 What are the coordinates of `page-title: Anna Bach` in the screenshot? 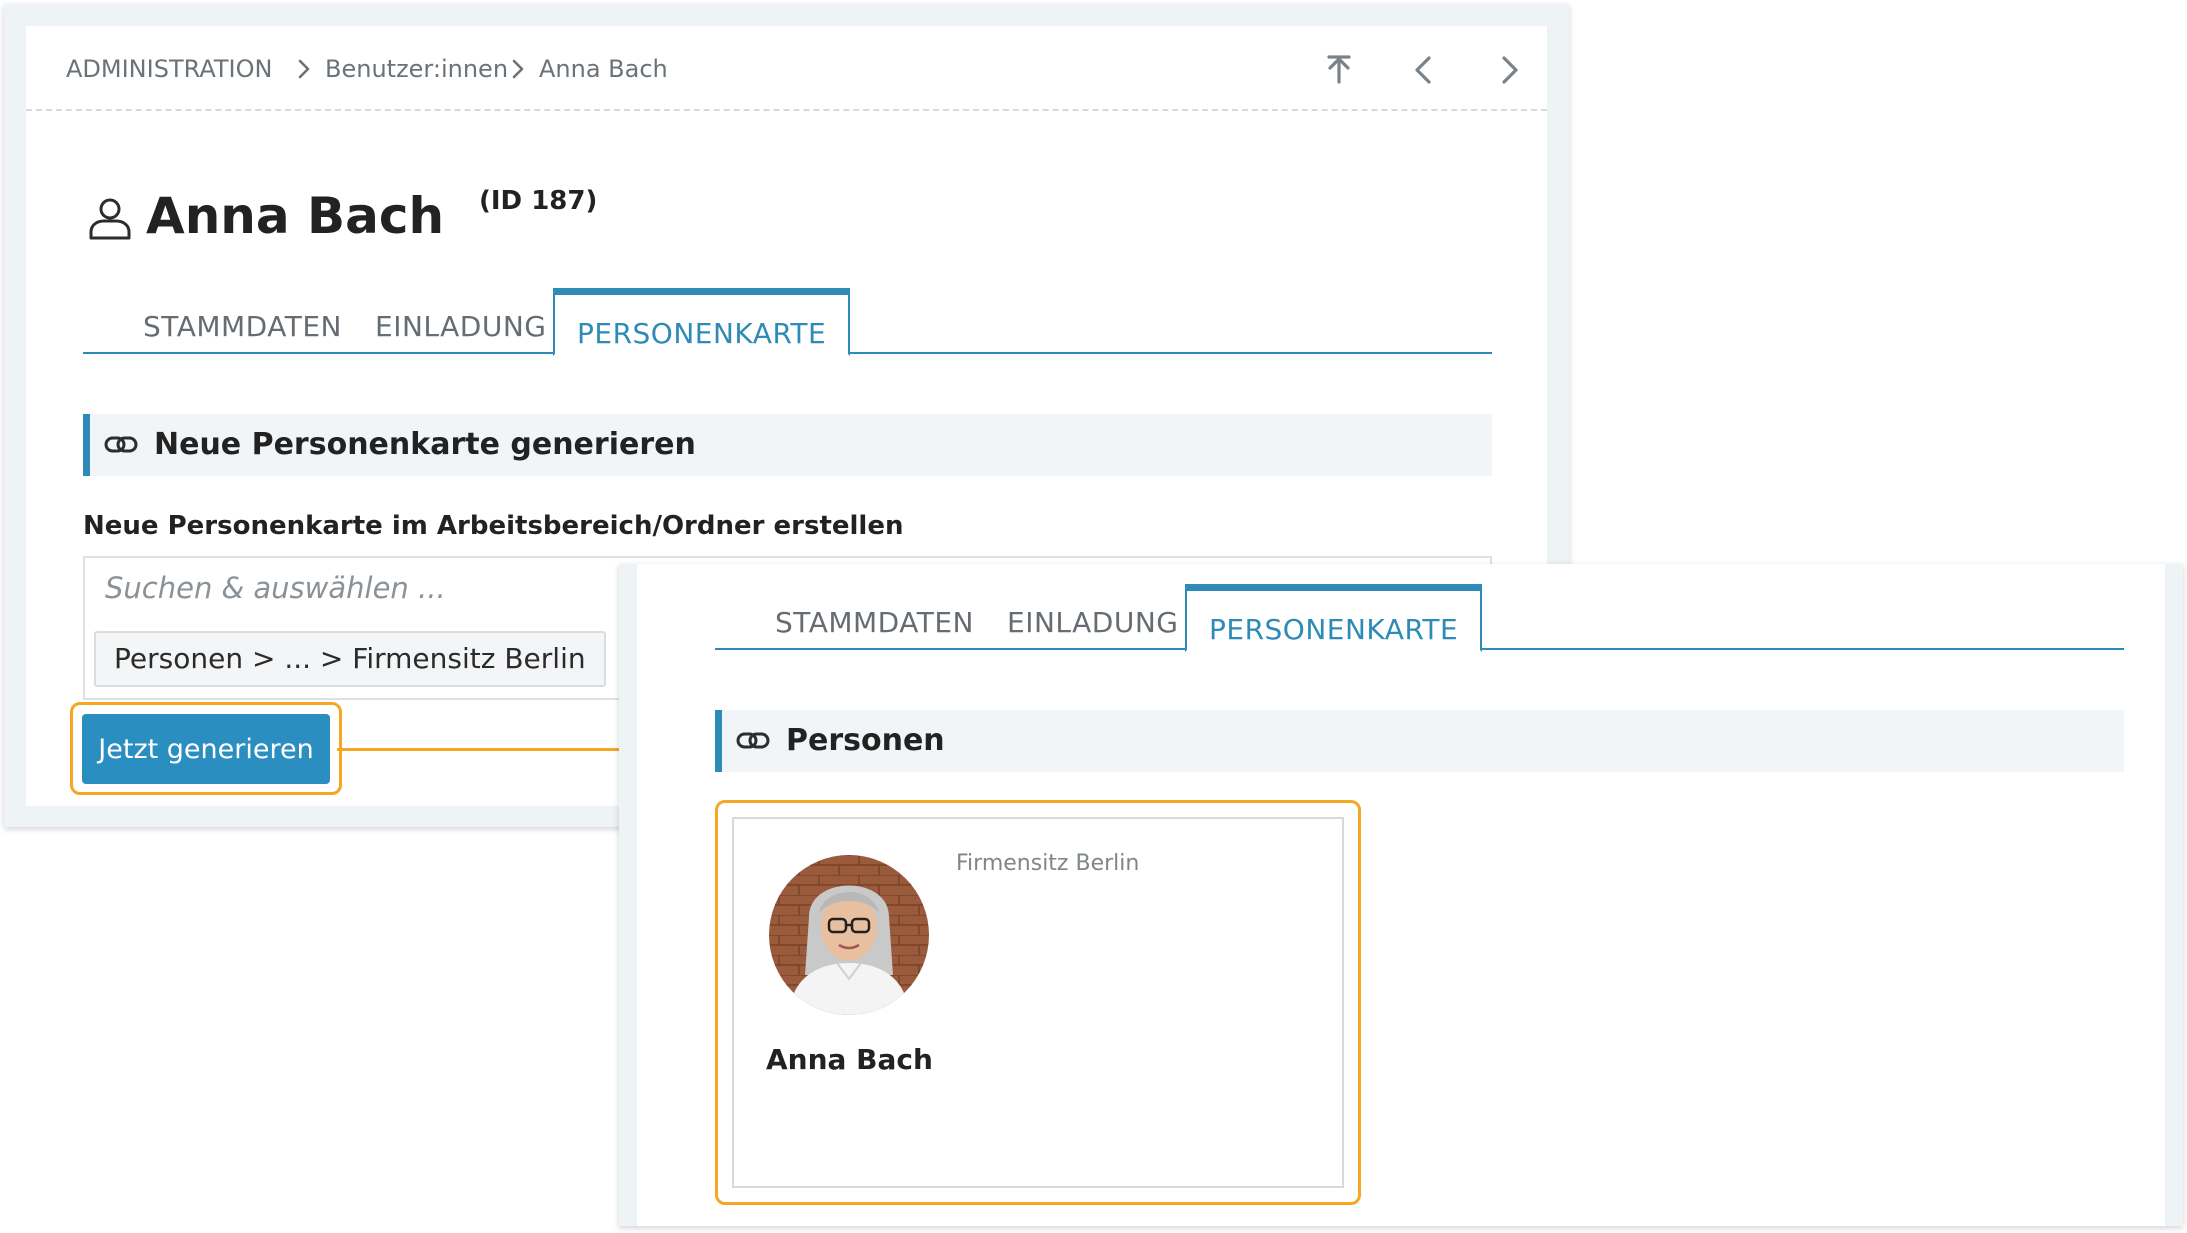 It's located at (295, 216).